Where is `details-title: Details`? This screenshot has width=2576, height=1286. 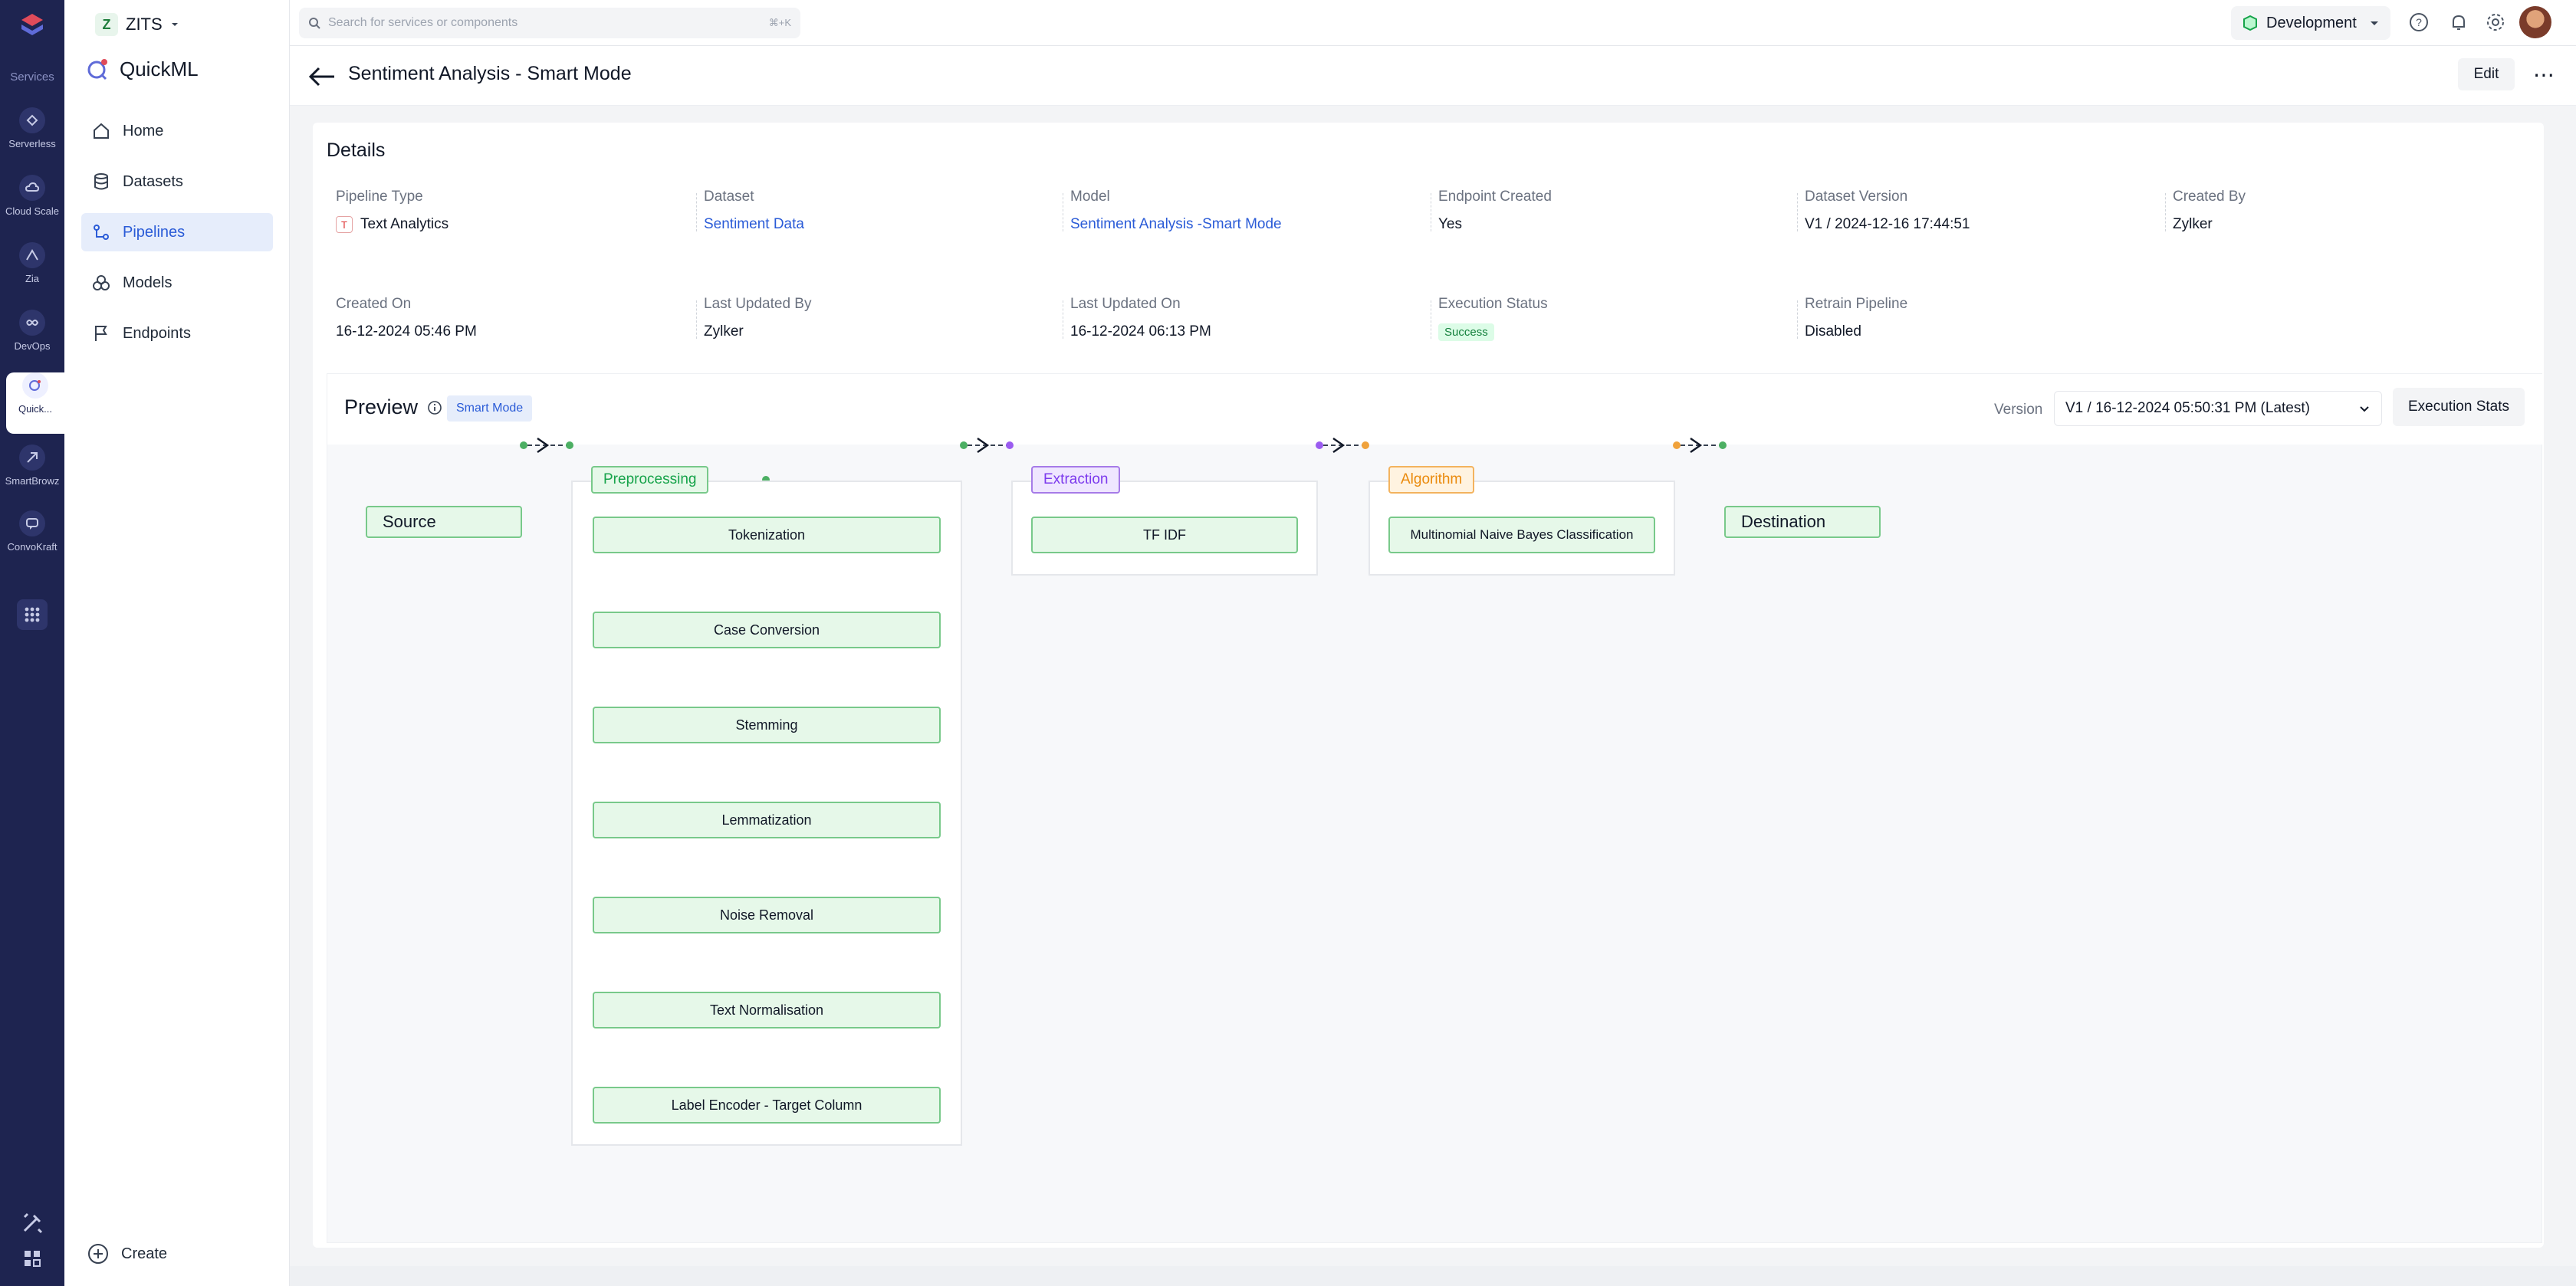 details-title: Details is located at coordinates (356, 150).